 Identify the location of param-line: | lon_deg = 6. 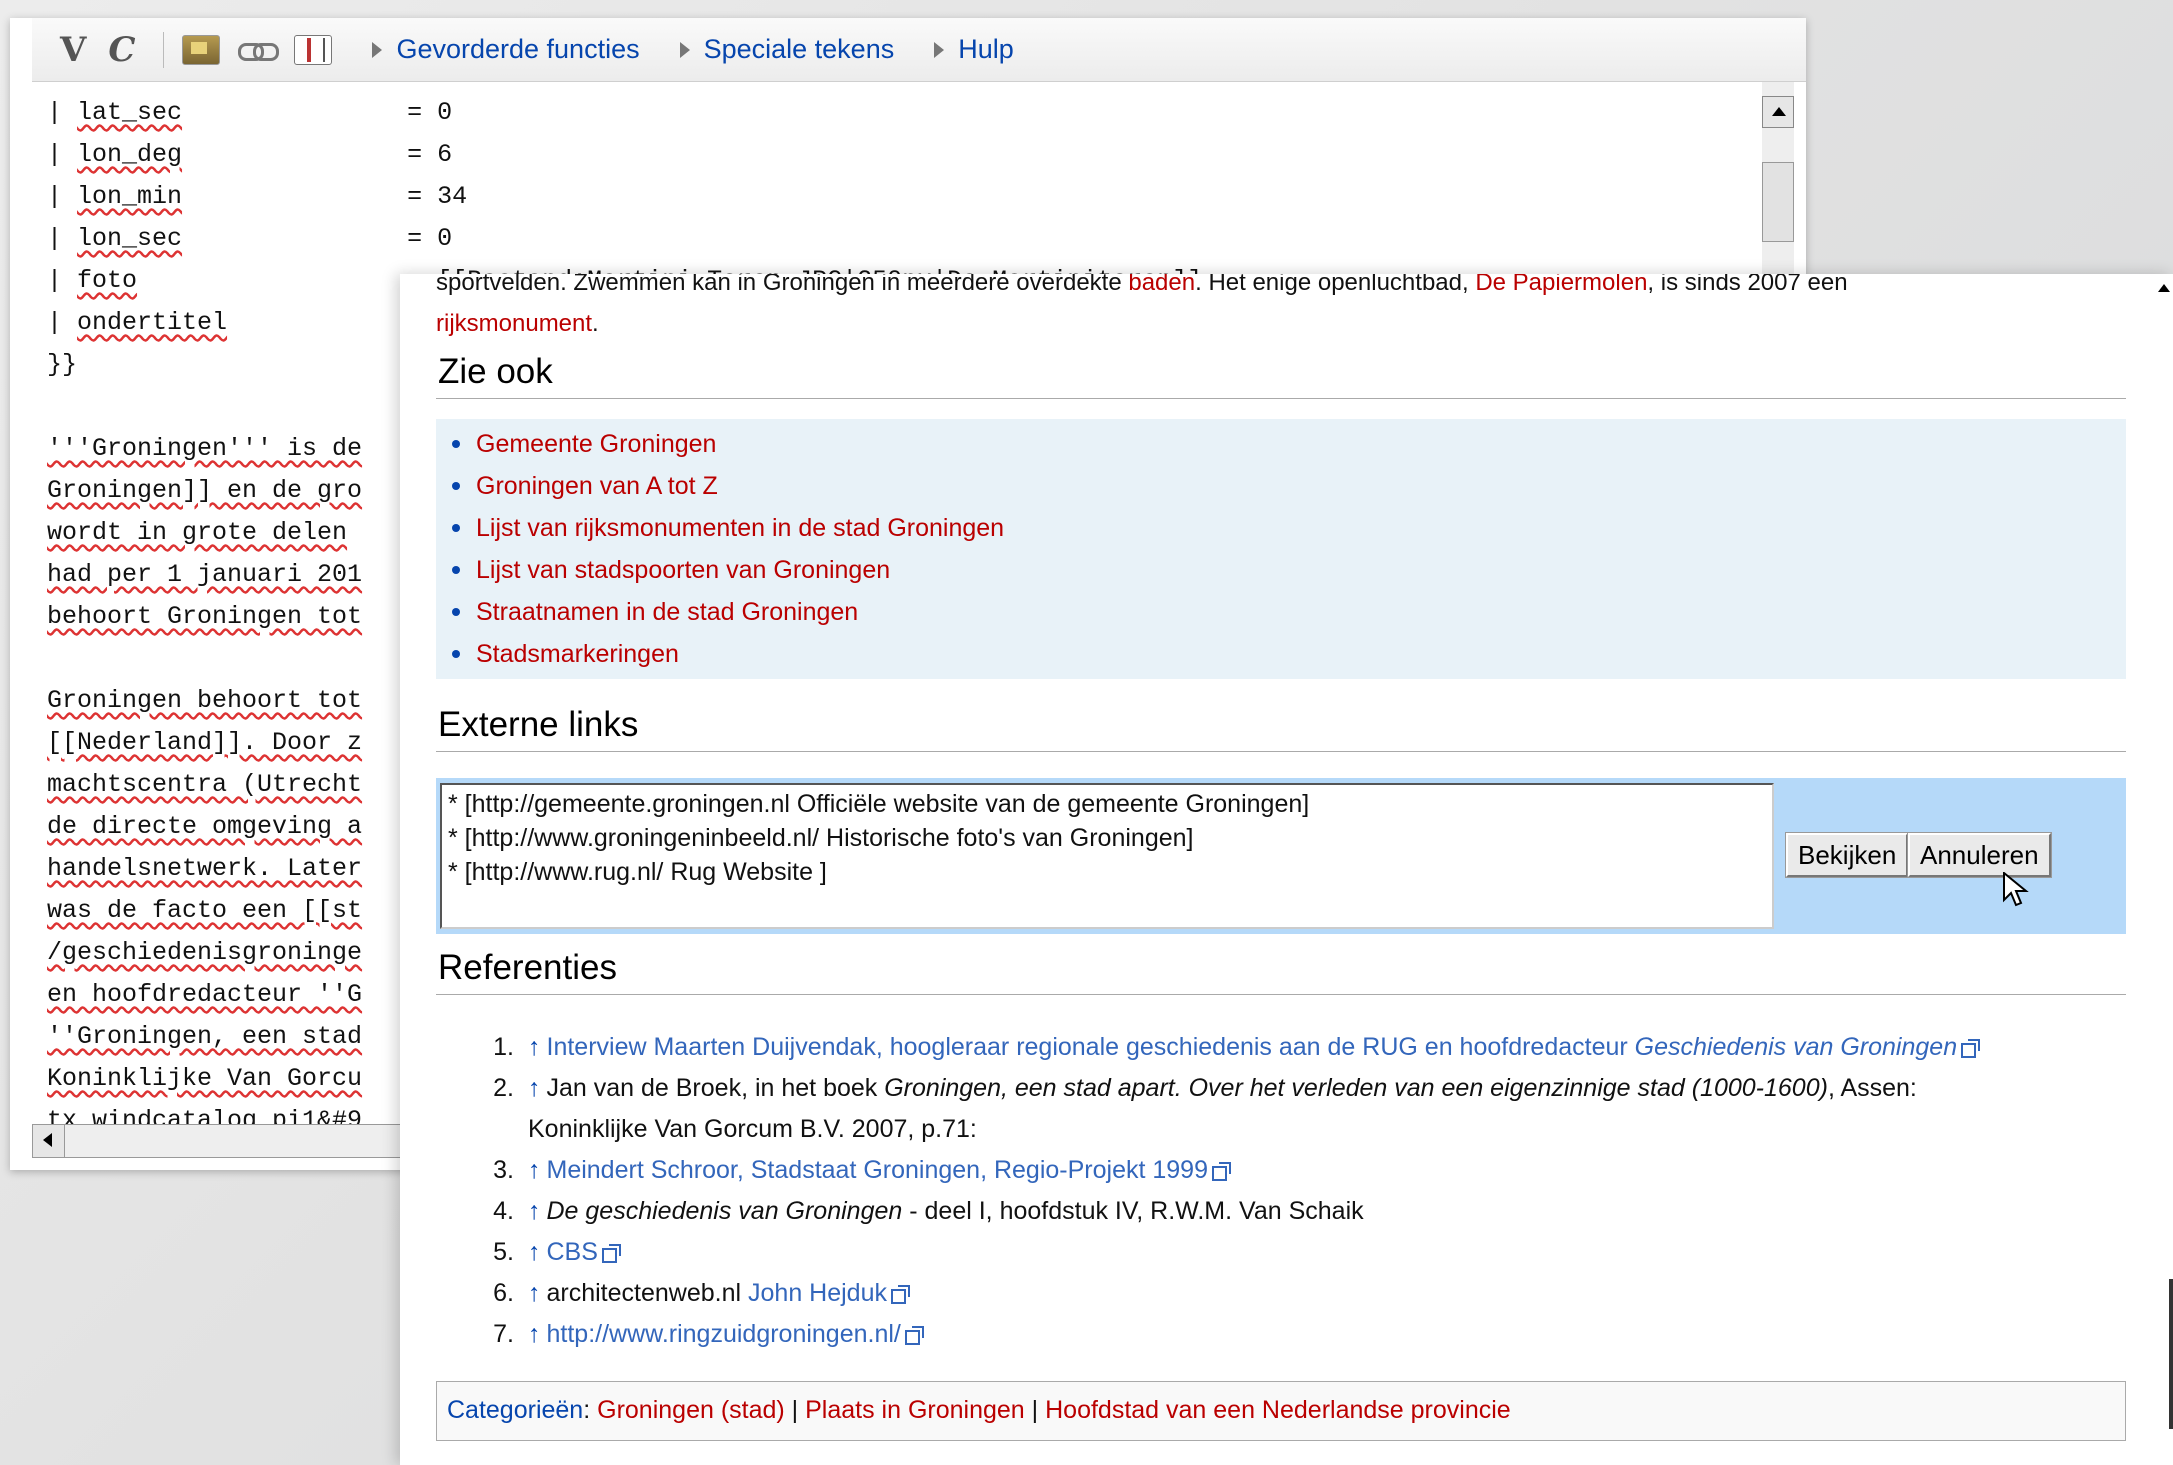
(250, 154).